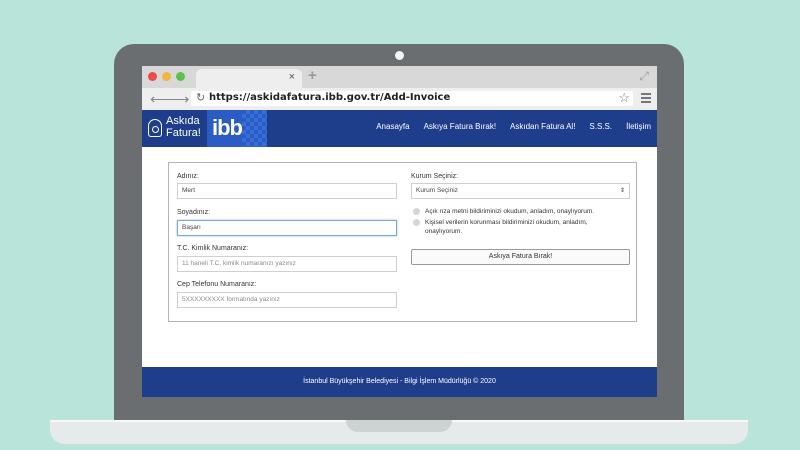  I want to click on tab-close-icon: ×, so click(292, 77).